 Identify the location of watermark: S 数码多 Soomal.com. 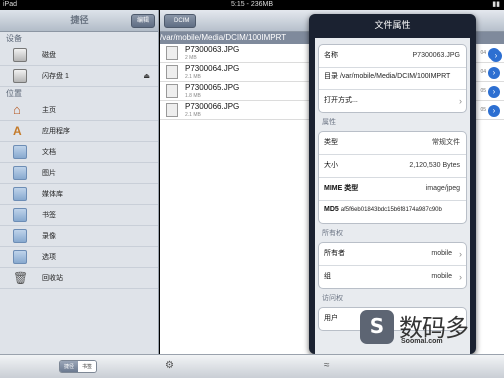
(430, 331).